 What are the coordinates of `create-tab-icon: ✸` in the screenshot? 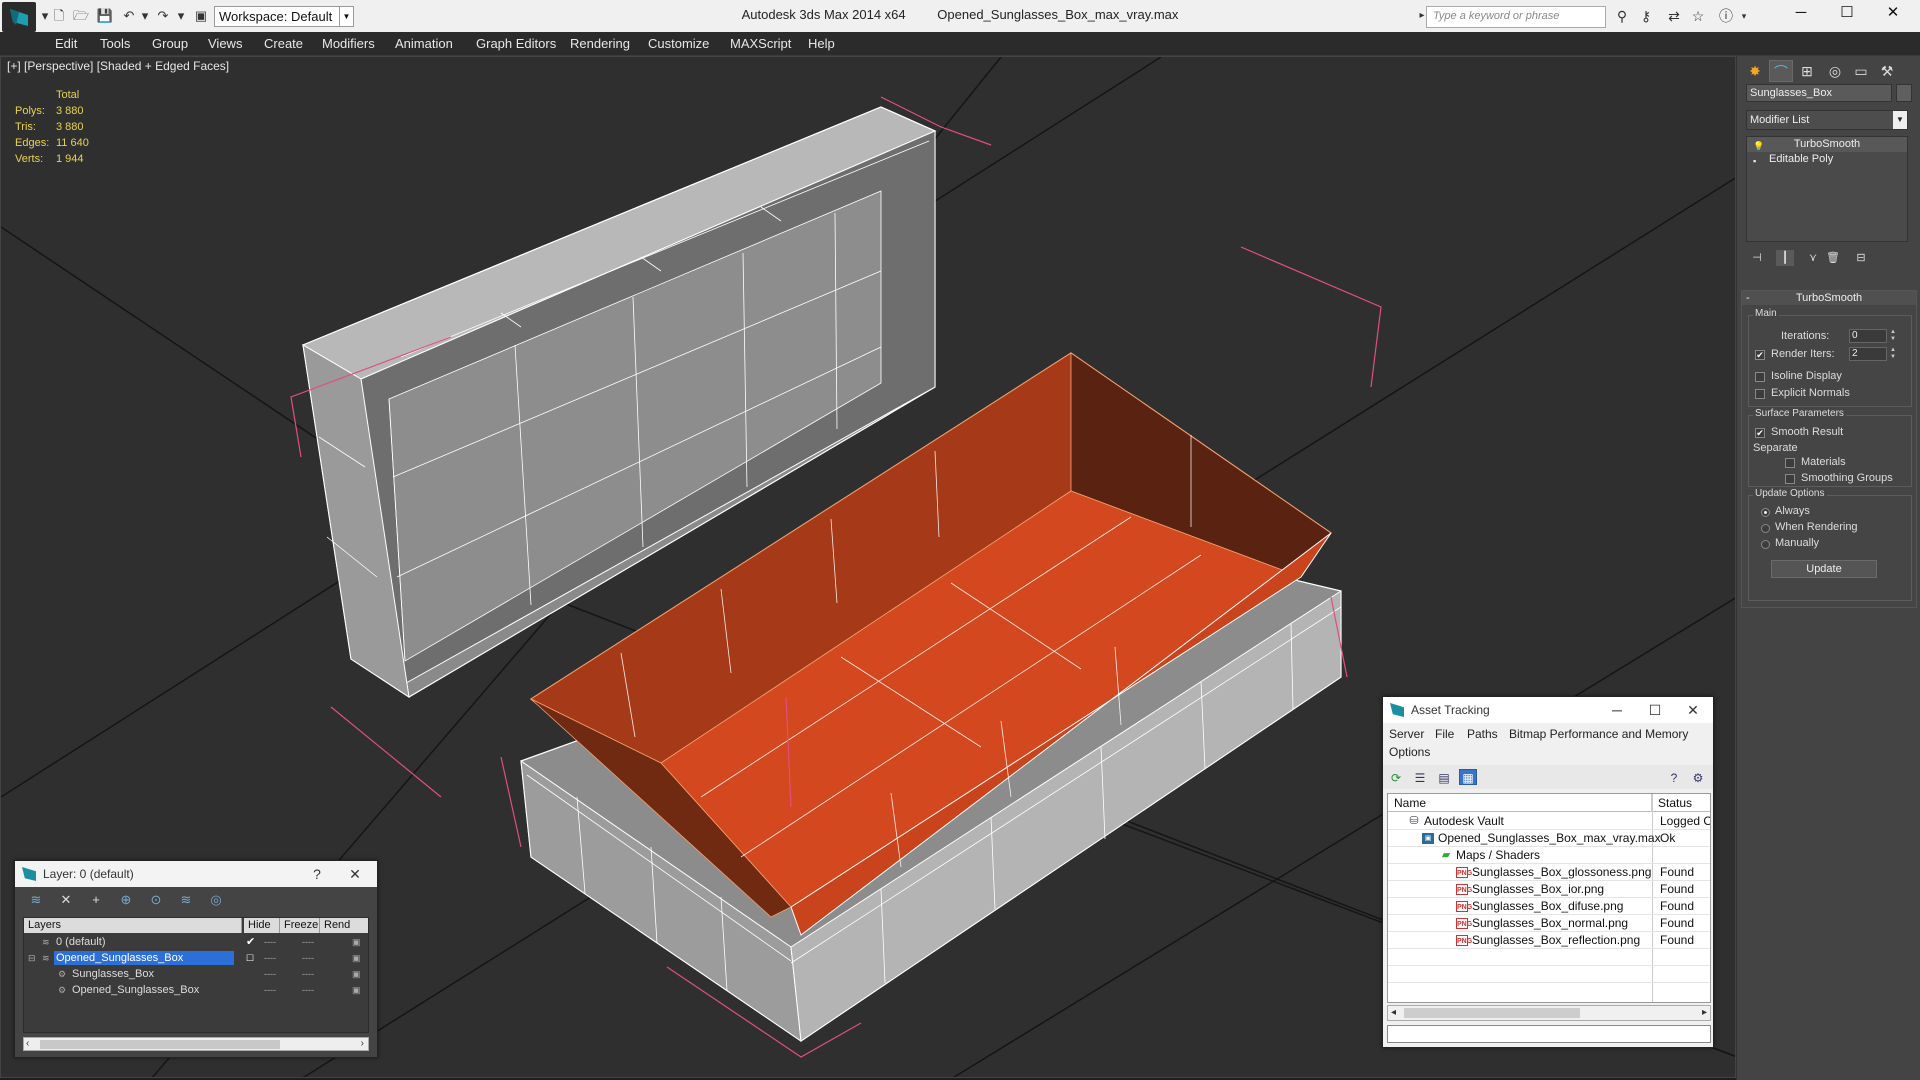 It's located at (1755, 71).